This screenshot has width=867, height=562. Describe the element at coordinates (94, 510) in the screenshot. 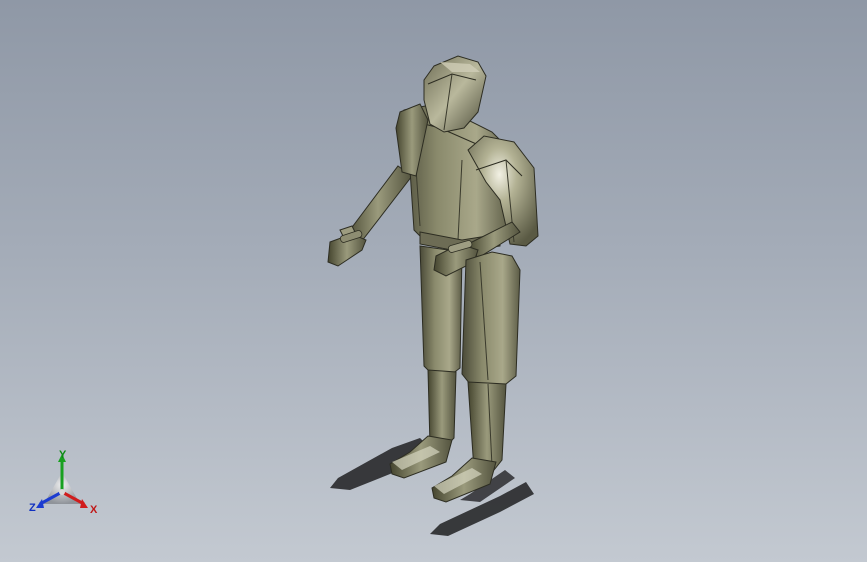

I see `x-axis-label: X` at that location.